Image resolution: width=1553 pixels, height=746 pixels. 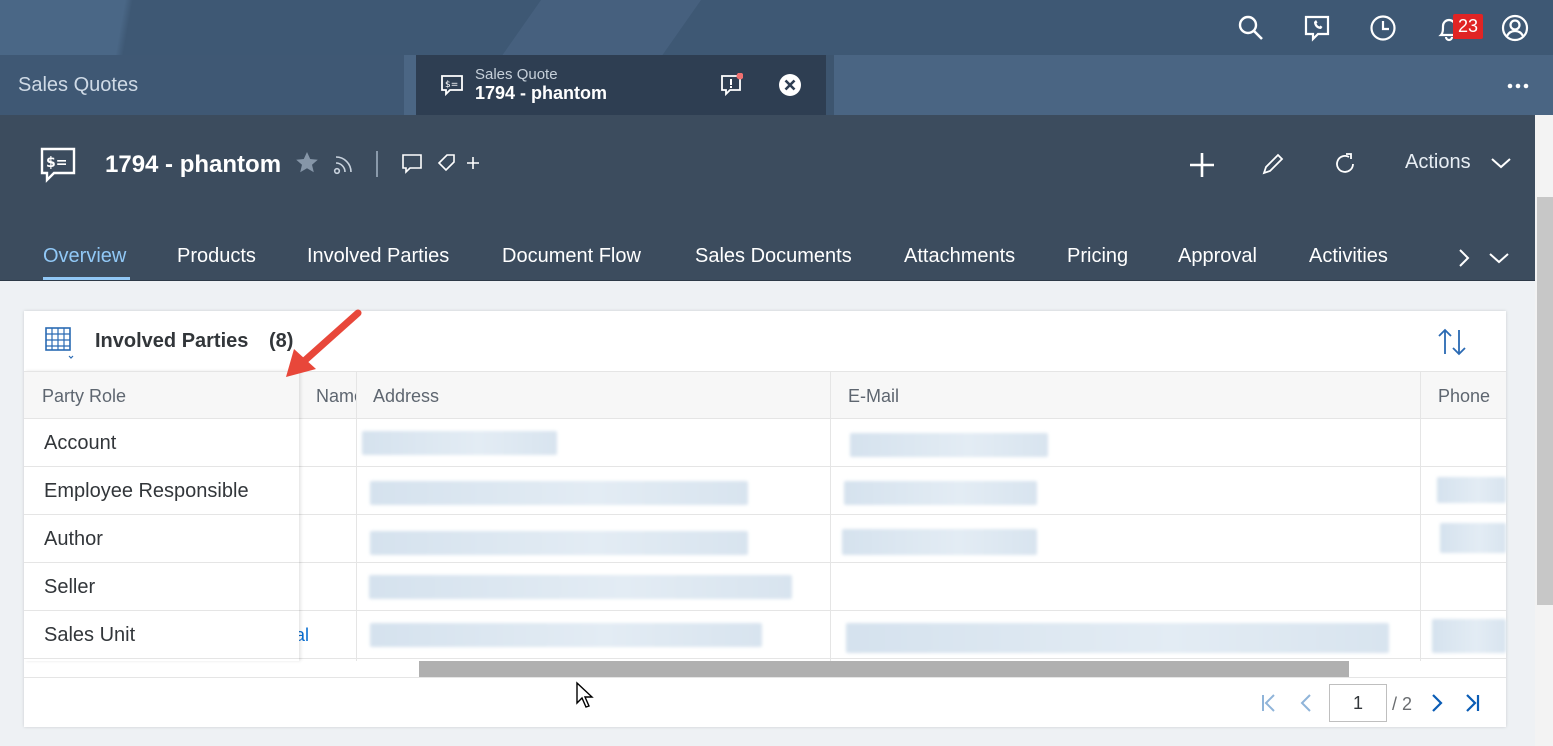 What do you see at coordinates (90, 635) in the screenshot?
I see `party-role-sales-unit: Sales Unit` at bounding box center [90, 635].